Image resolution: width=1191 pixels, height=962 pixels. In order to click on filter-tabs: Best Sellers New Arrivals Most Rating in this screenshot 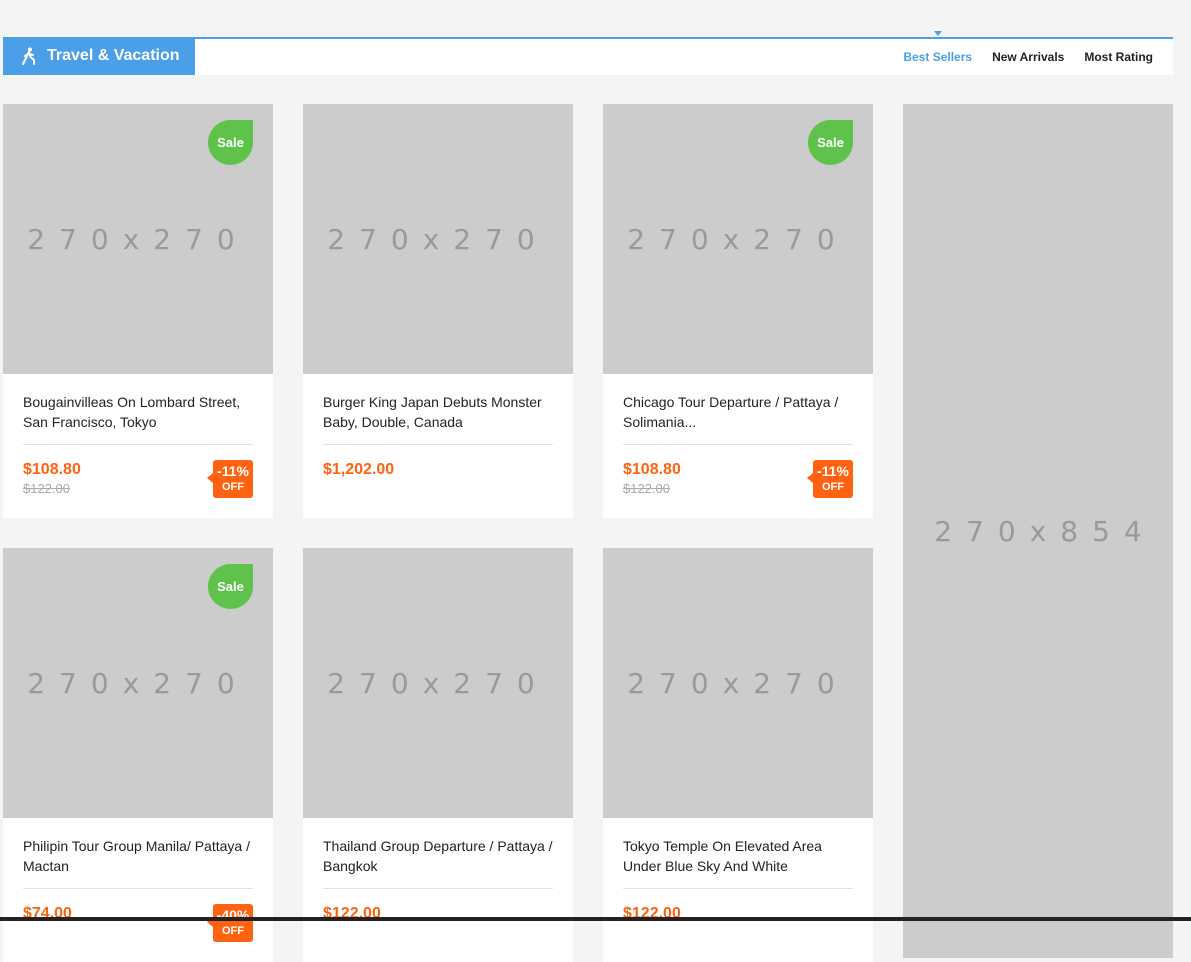, I will do `click(1018, 53)`.